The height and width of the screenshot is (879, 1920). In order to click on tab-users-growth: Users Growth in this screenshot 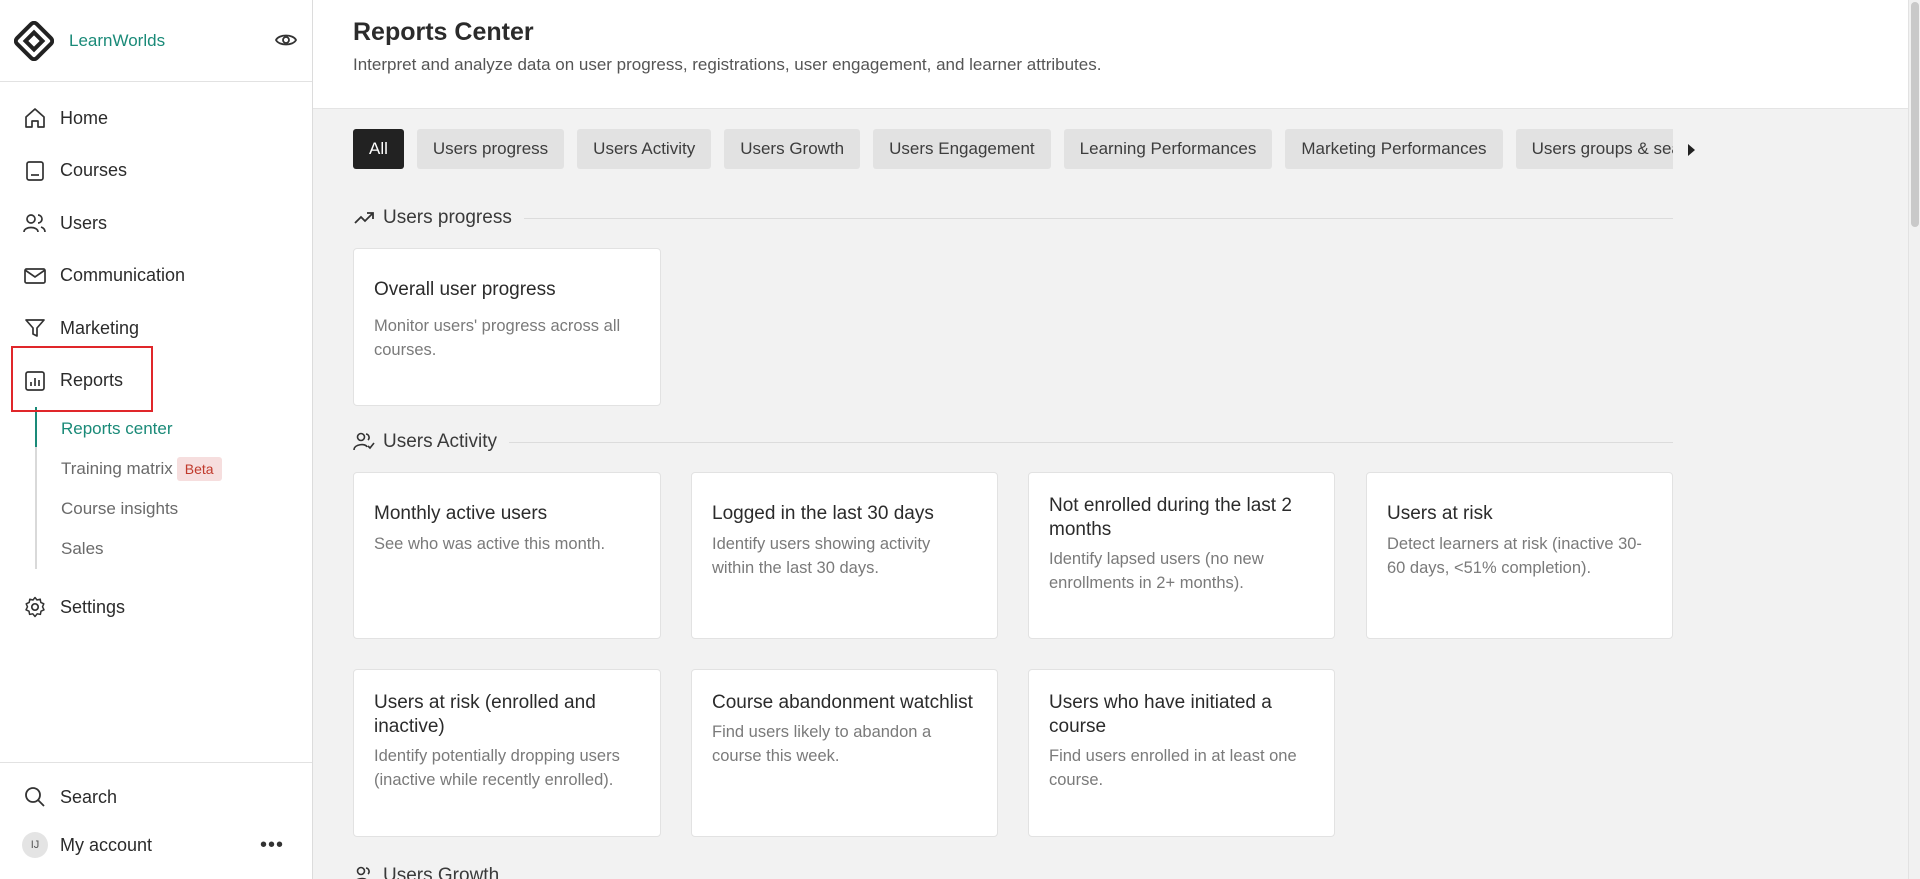, I will do `click(792, 149)`.